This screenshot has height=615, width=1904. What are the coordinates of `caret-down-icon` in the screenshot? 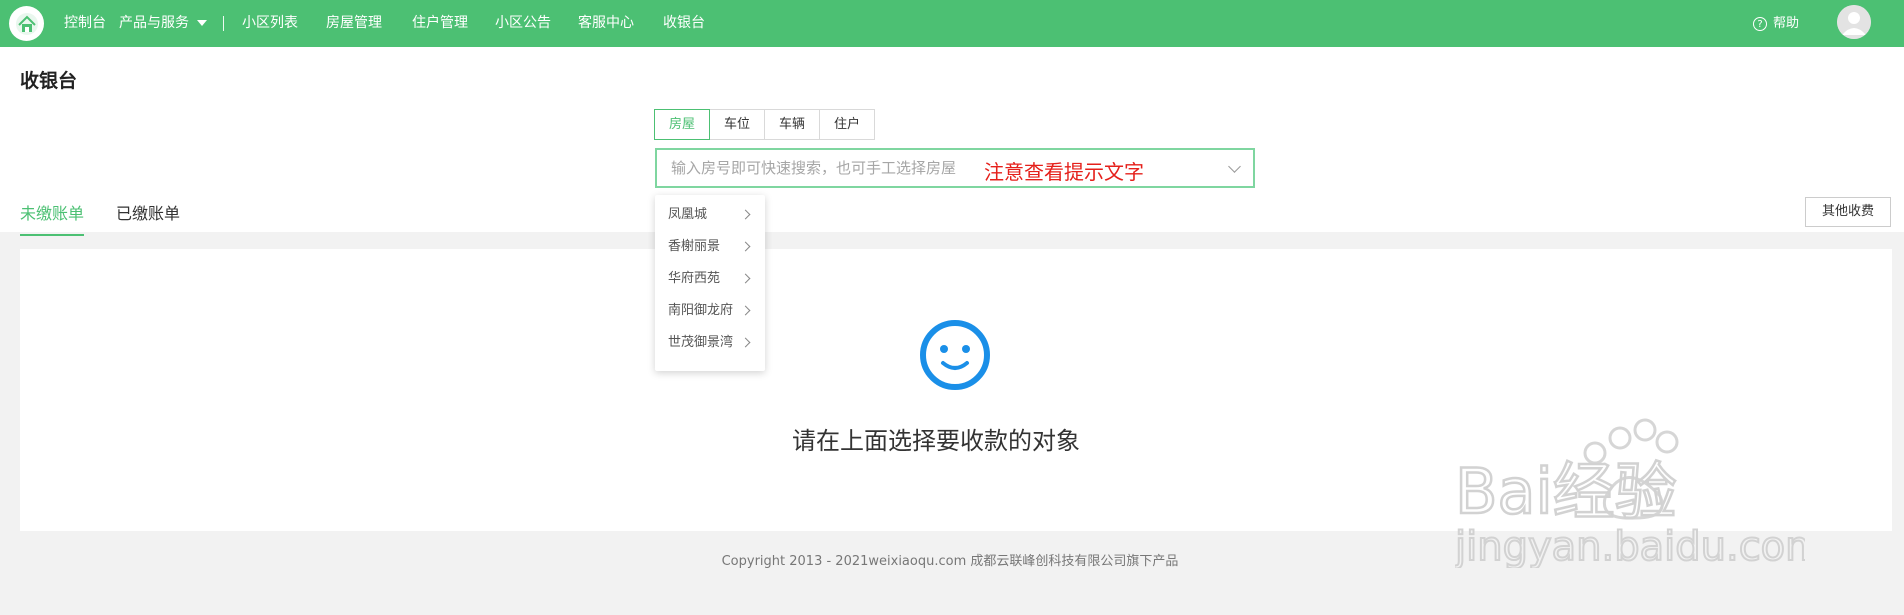 It's located at (202, 23).